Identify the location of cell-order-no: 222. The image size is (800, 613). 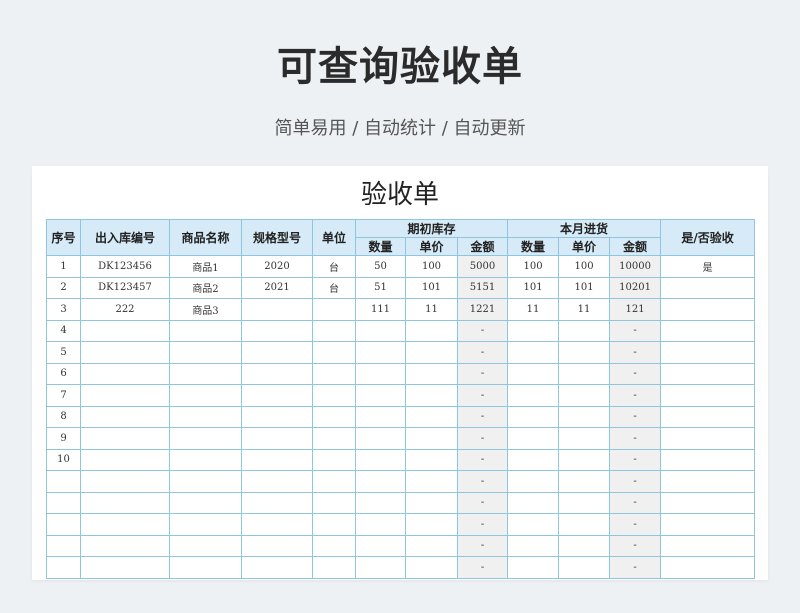
(125, 309).